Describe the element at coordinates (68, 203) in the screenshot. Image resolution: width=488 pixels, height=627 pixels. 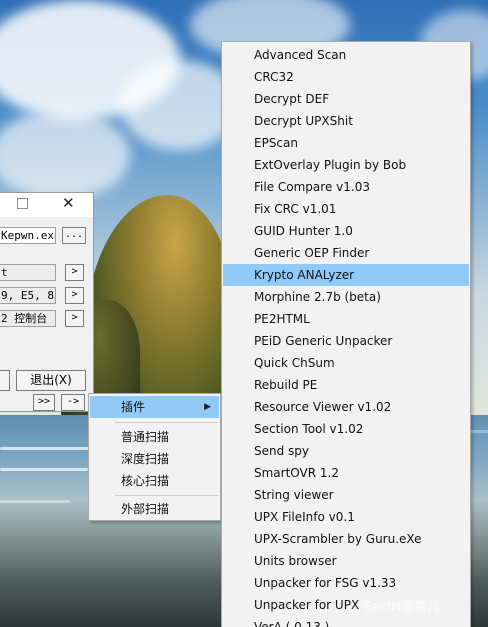
I see `close-icon: ✕` at that location.